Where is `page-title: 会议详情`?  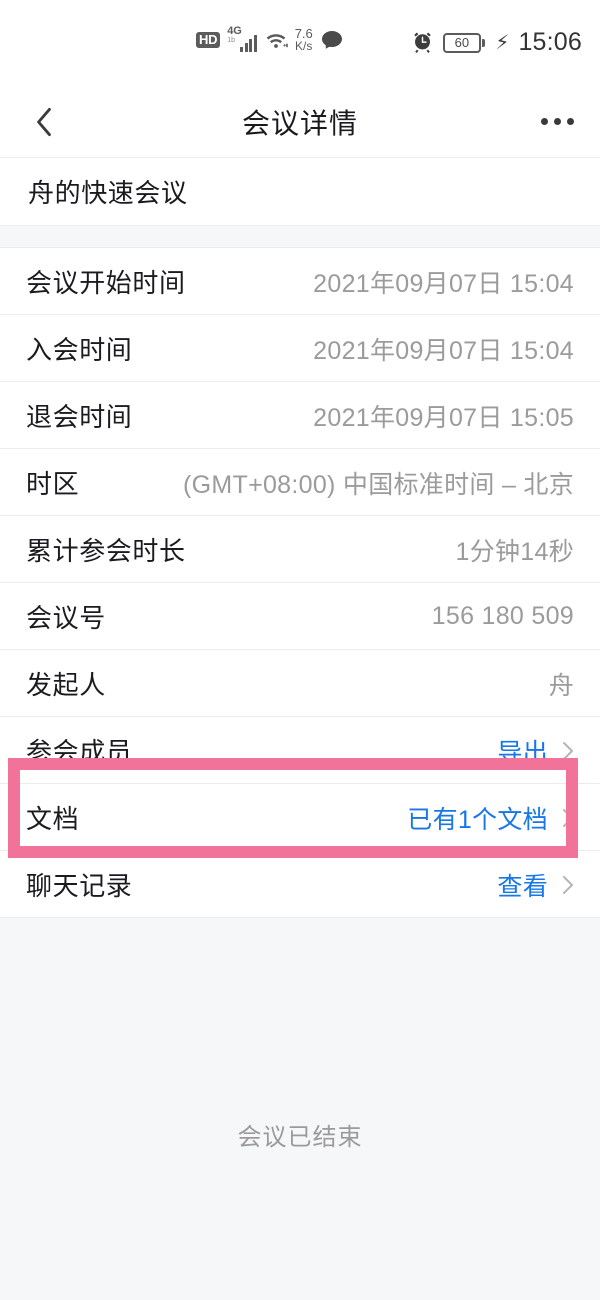 page-title: 会议详情 is located at coordinates (299, 123).